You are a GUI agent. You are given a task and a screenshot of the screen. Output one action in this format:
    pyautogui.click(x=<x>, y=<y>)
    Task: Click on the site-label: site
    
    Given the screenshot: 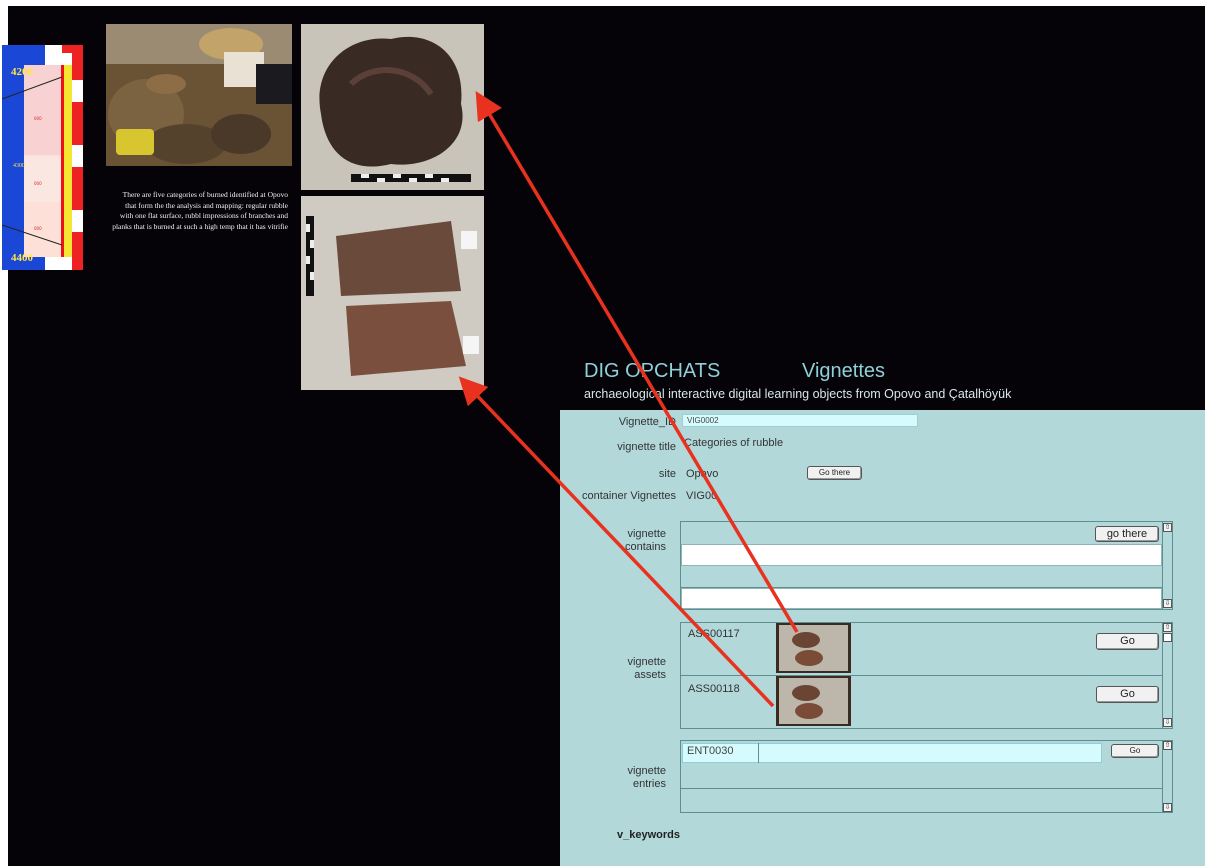 What is the action you would take?
    pyautogui.click(x=667, y=474)
    